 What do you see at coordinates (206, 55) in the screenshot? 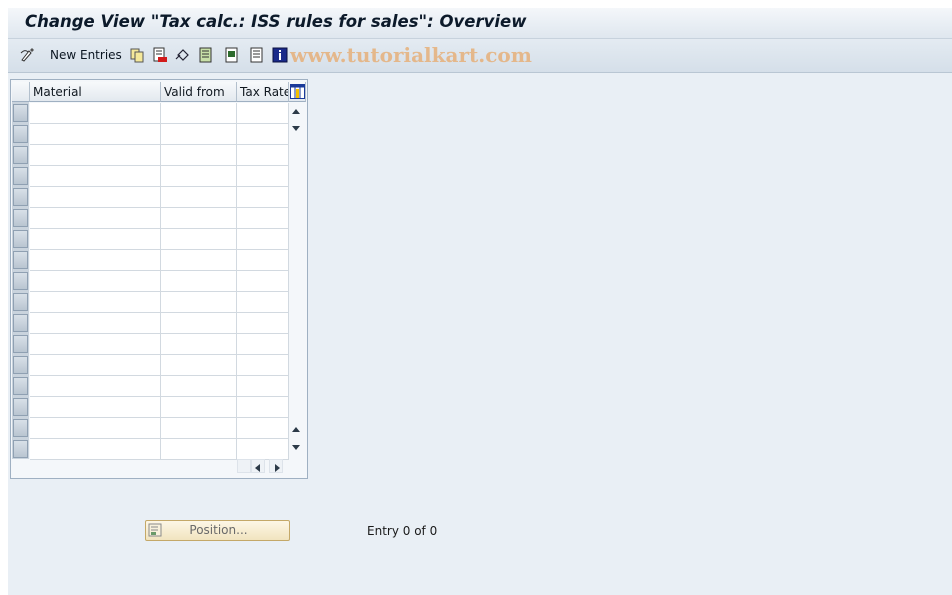
I see `select-all-button` at bounding box center [206, 55].